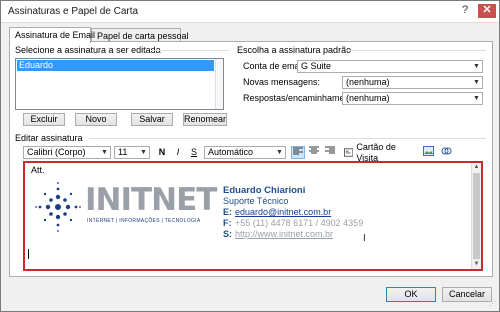 This screenshot has height=312, width=500. What do you see at coordinates (476, 264) in the screenshot?
I see `scroll-down-icon: ▼` at bounding box center [476, 264].